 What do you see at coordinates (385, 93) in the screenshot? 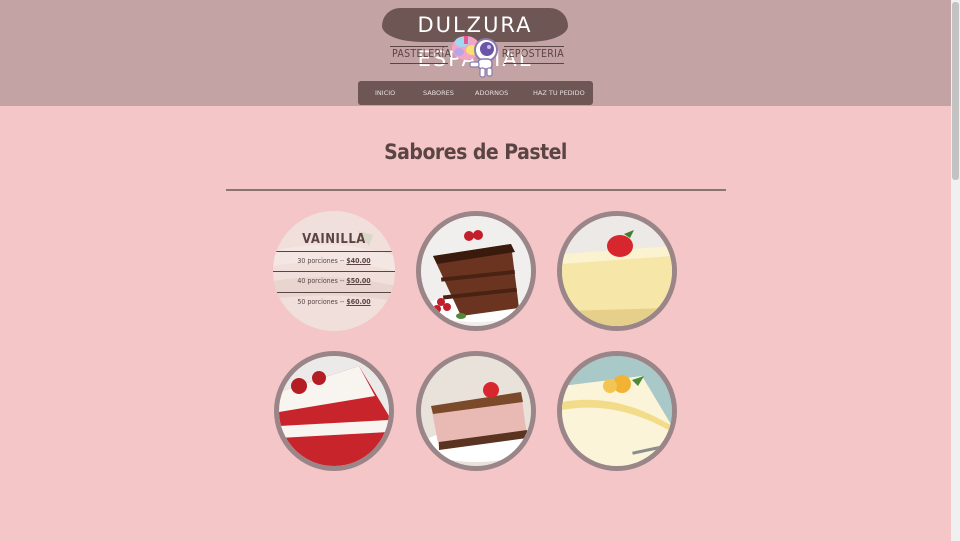
I see `nav-inicio: Inicio` at bounding box center [385, 93].